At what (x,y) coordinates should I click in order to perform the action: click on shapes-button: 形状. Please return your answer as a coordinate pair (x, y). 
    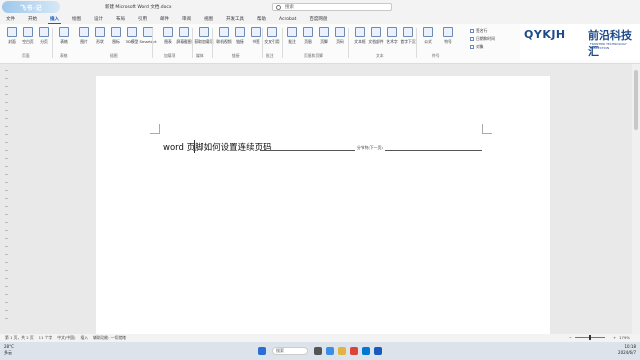
    Looking at the image, I should click on (100, 36).